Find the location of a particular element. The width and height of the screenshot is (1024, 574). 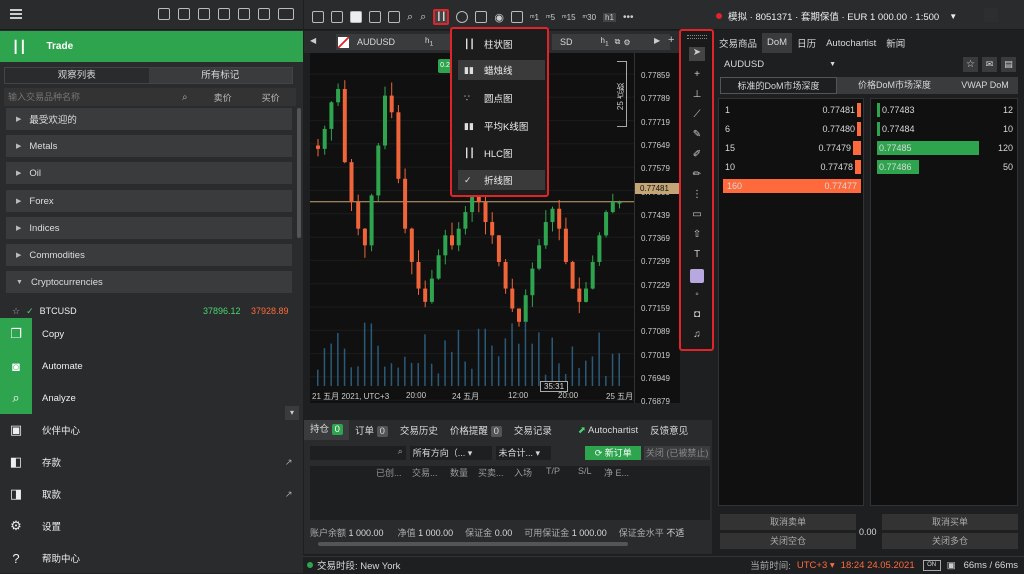

category-forex: ▶ Forex is located at coordinates (149, 201).